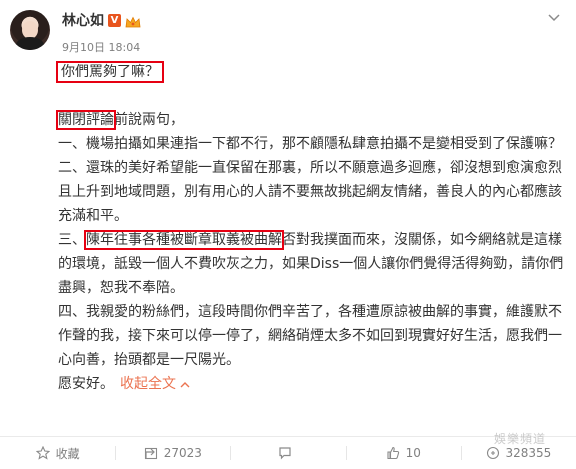 This screenshot has height=469, width=576. I want to click on favorite-button: 收藏, so click(57, 453).